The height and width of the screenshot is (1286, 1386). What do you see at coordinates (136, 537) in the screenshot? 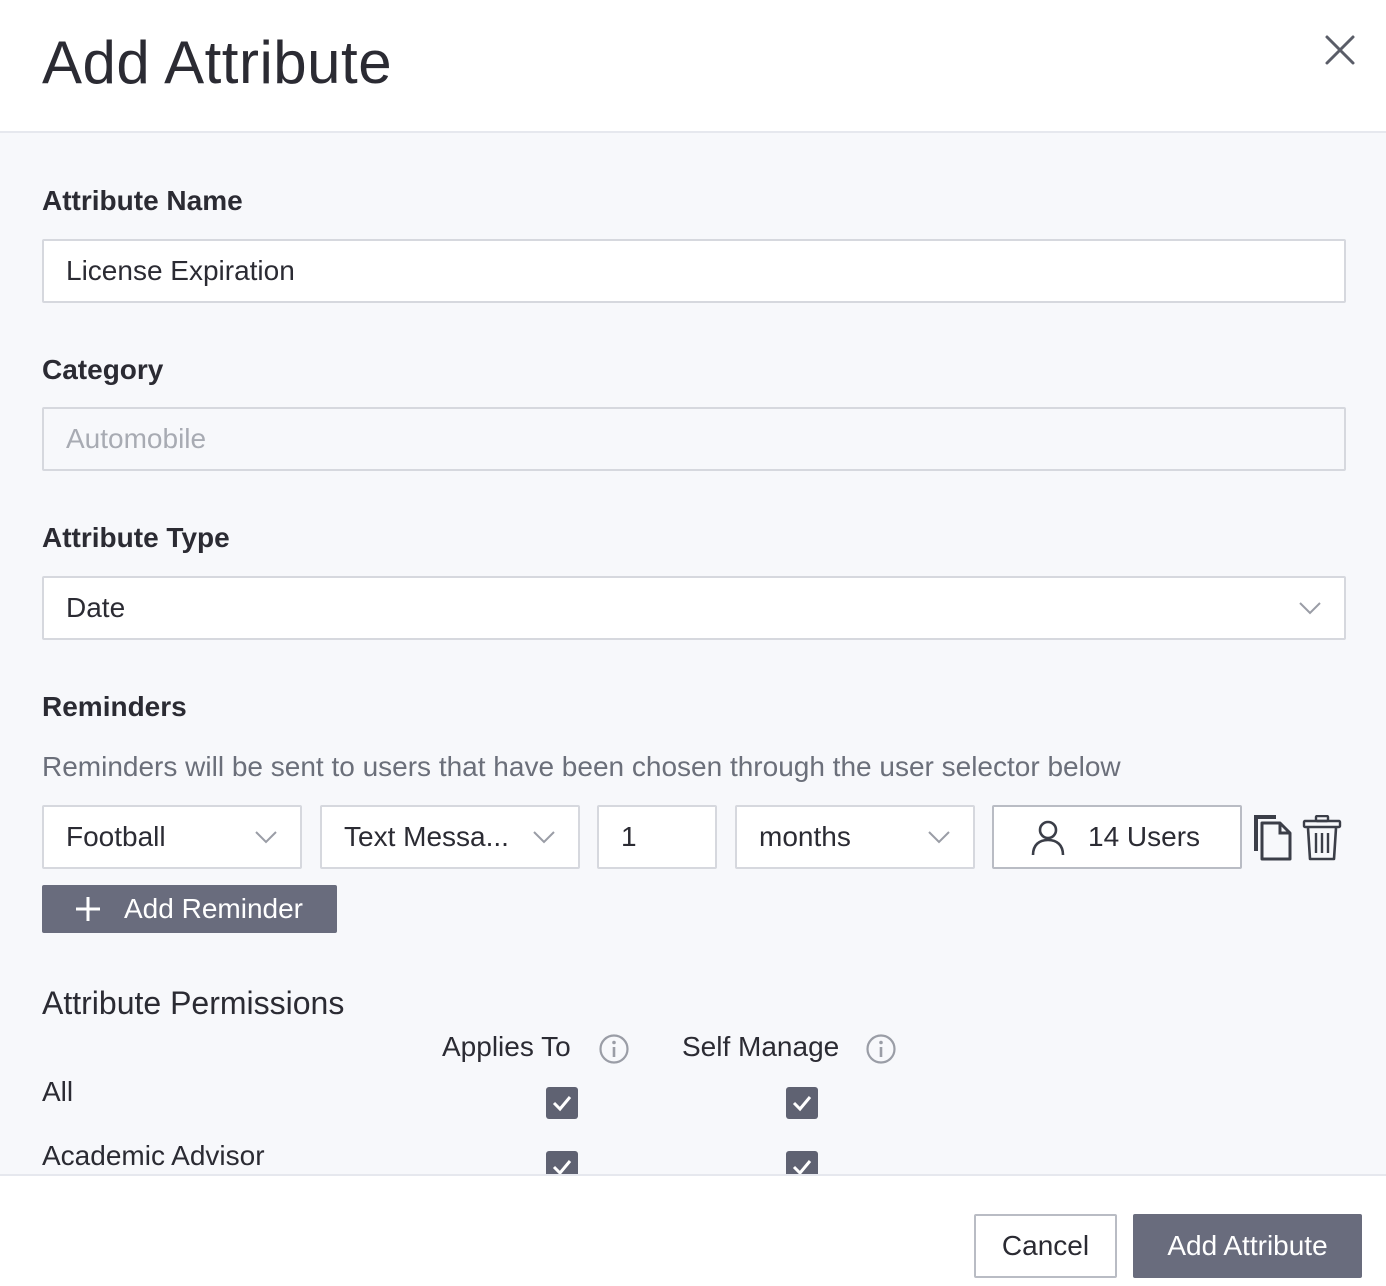
I see `attribute-type-label: Attribute Type` at bounding box center [136, 537].